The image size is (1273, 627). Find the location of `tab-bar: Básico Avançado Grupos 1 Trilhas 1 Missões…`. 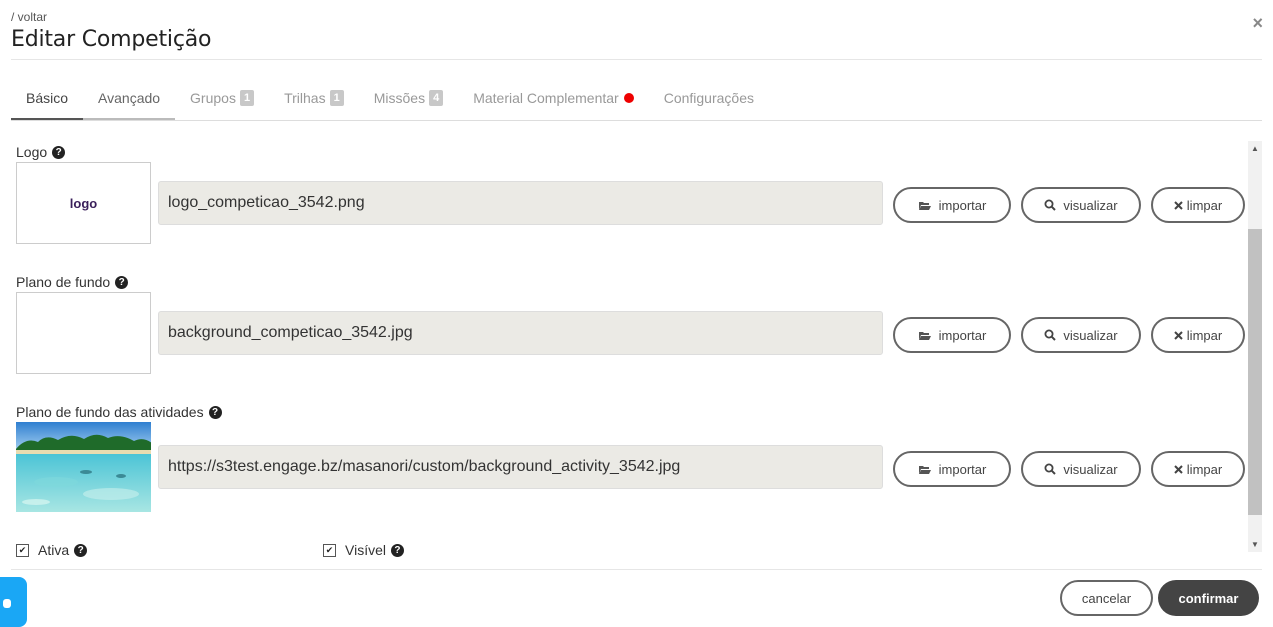

tab-bar: Básico Avançado Grupos 1 Trilhas 1 Missões… is located at coordinates (636, 99).